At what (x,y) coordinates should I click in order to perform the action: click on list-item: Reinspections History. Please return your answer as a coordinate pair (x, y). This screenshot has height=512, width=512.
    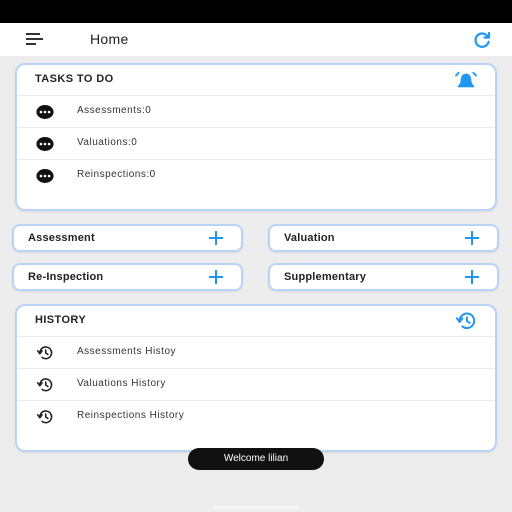
    Looking at the image, I should click on (256, 416).